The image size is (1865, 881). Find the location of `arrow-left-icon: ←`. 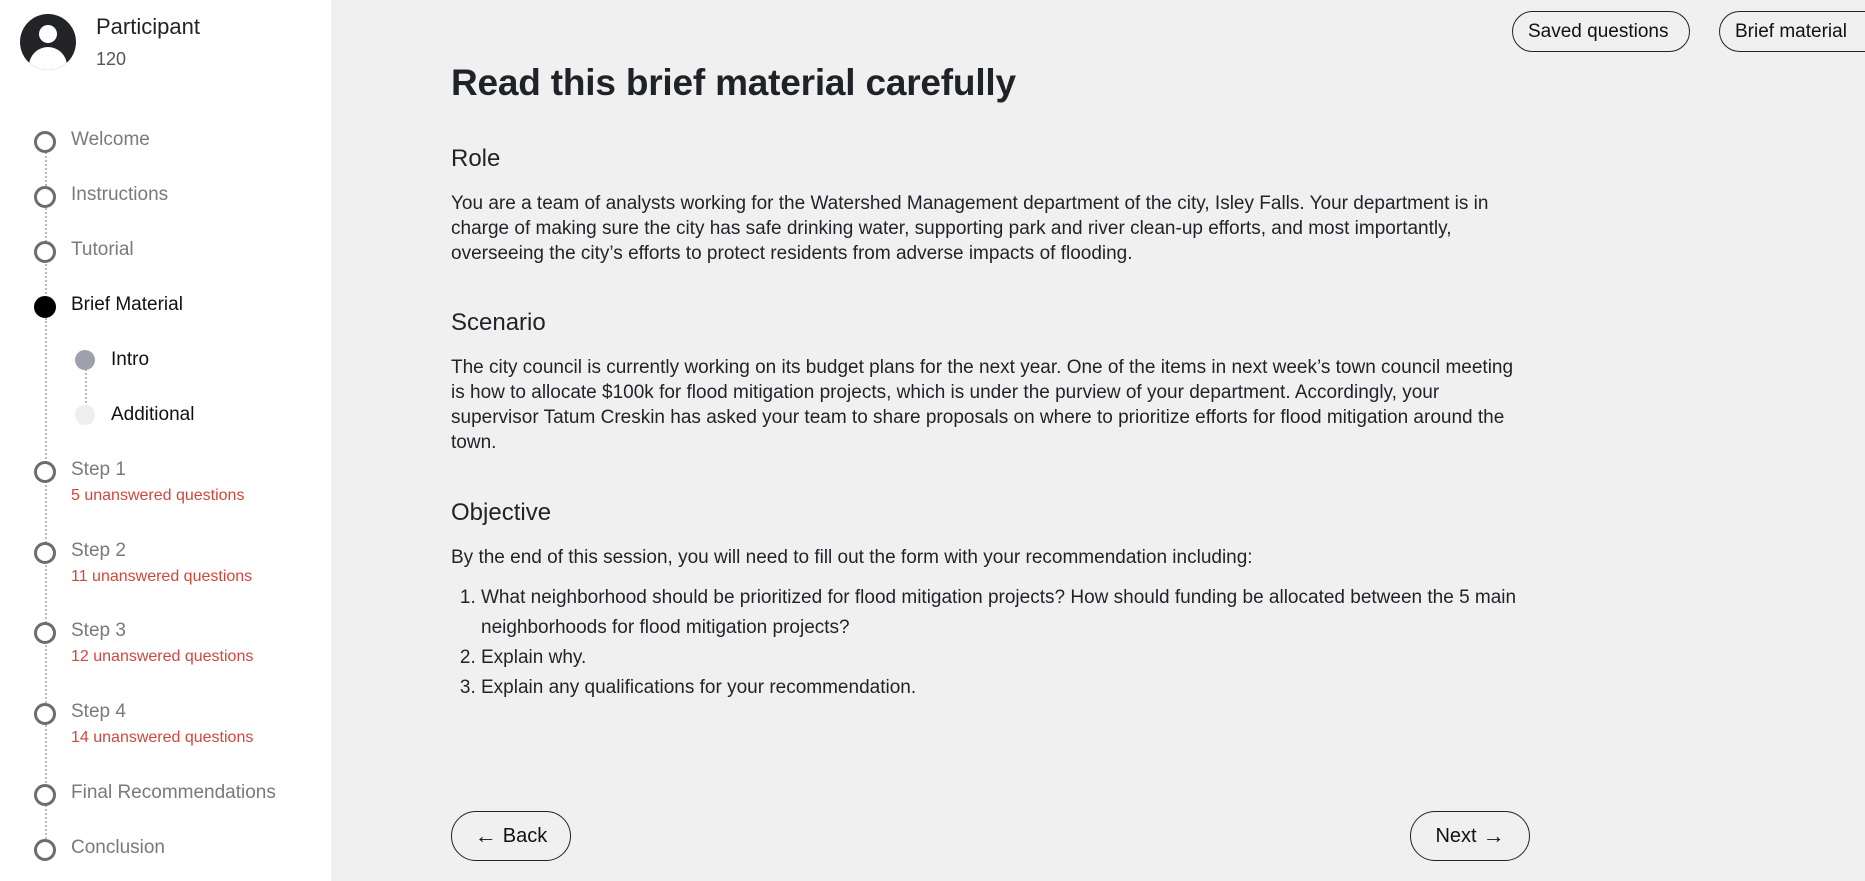

arrow-left-icon: ← is located at coordinates (485, 835).